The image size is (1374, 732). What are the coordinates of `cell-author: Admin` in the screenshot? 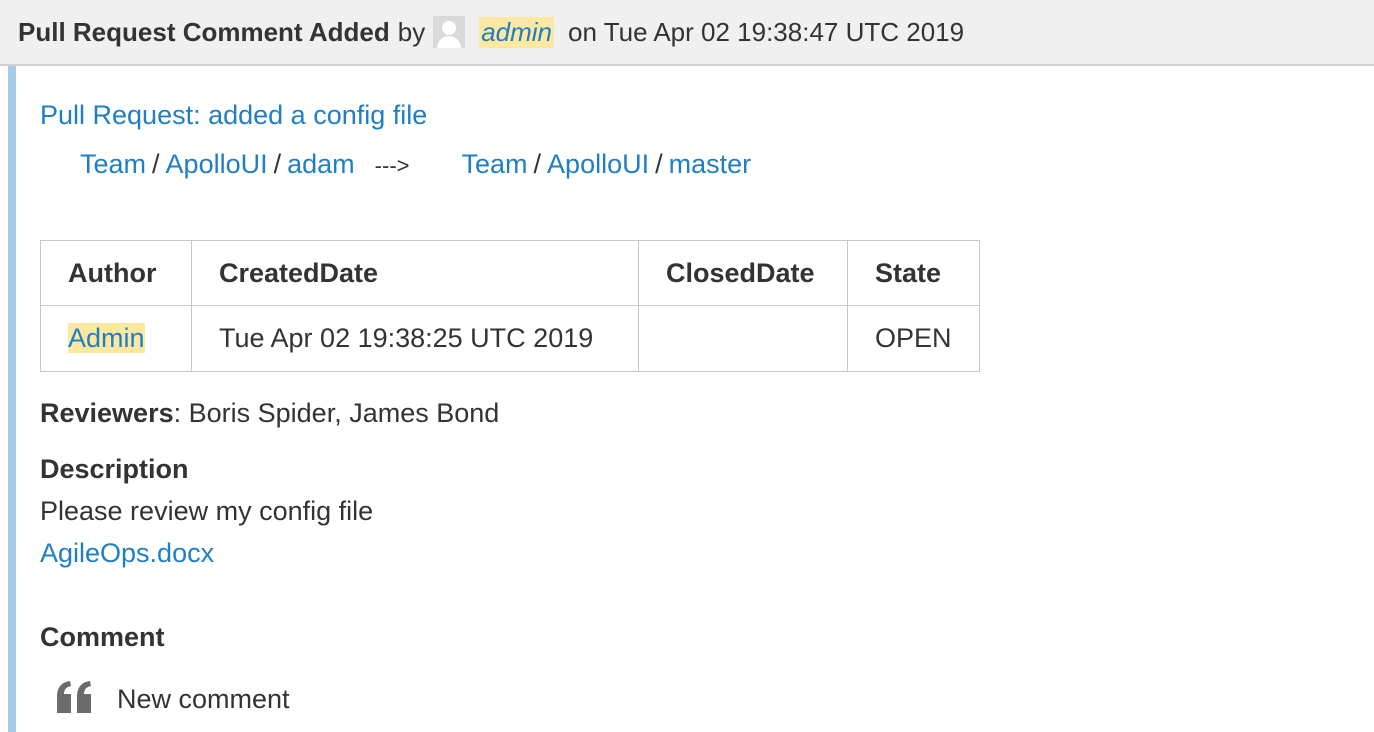 It's located at (116, 338).